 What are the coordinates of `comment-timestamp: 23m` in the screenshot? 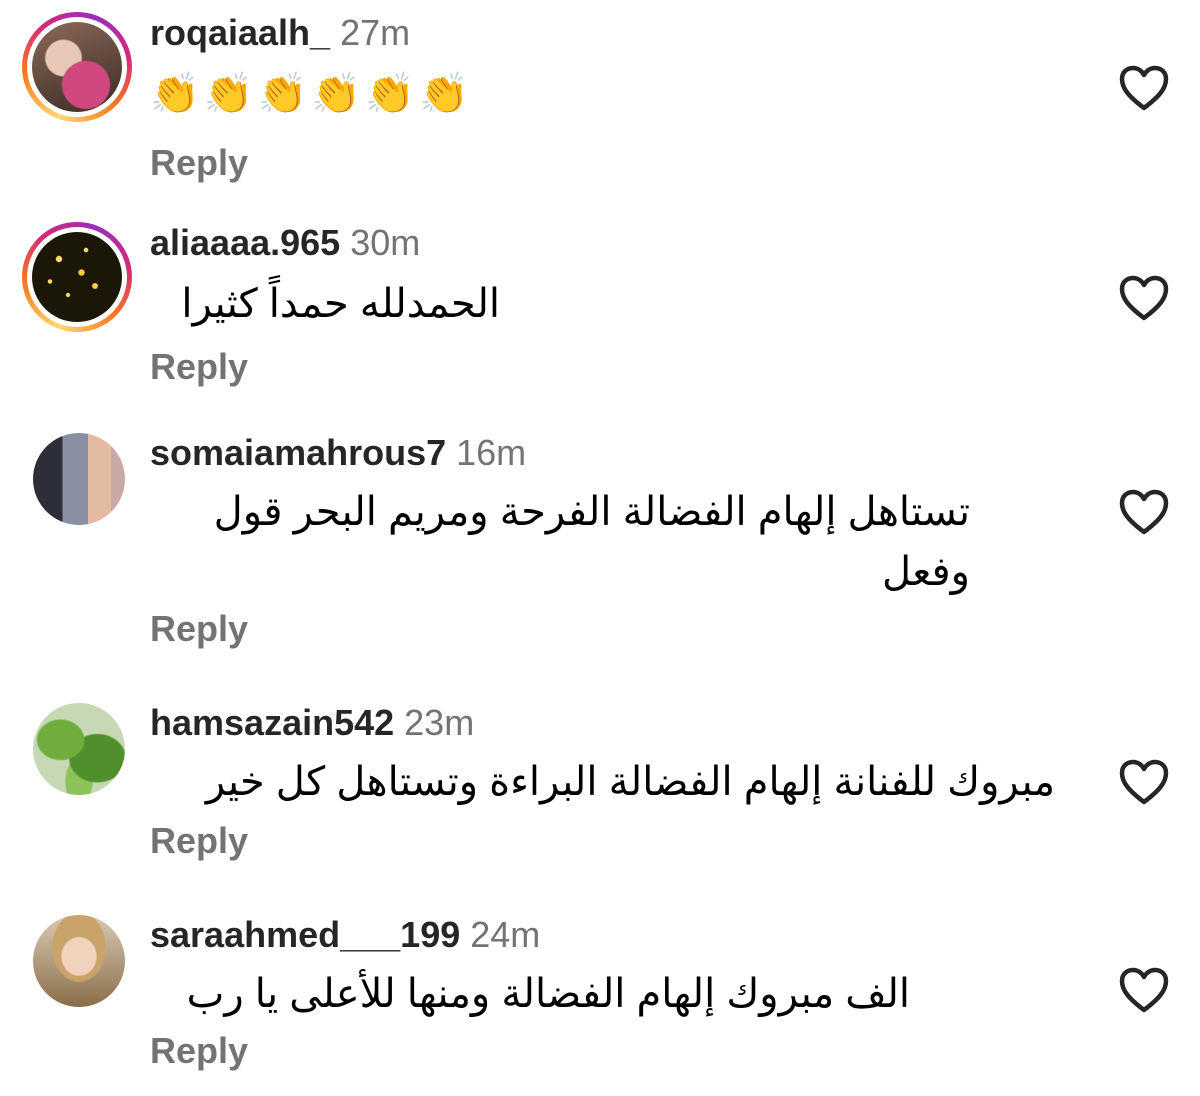 It's located at (439, 722).